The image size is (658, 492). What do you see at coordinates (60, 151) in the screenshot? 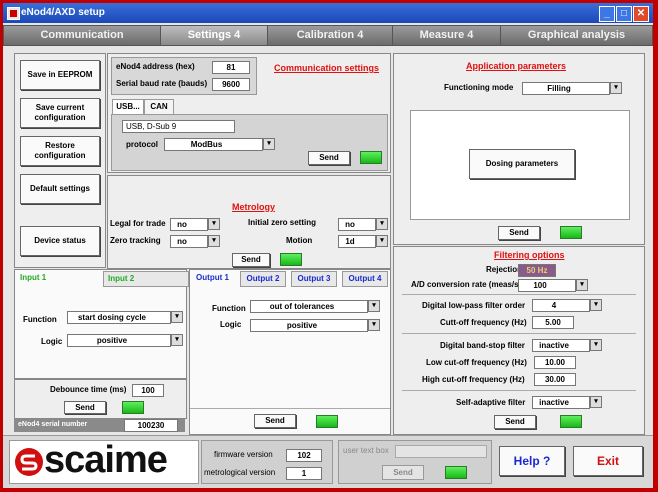
I see `restore-configuration-button: Restore configuration` at bounding box center [60, 151].